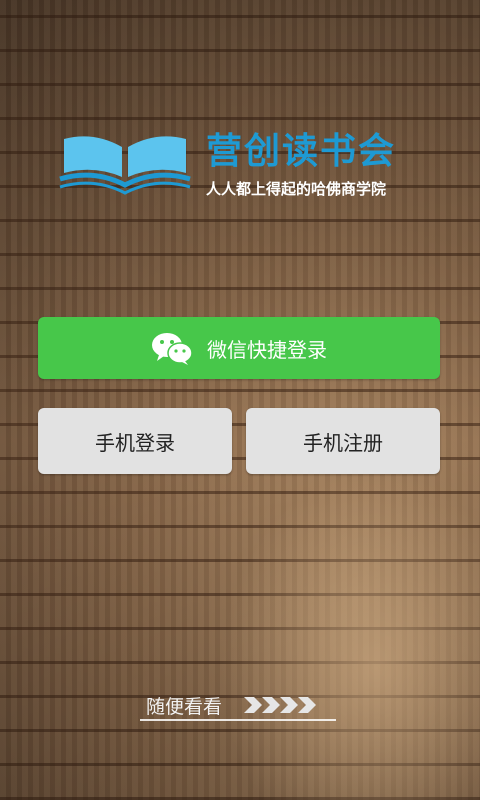 This screenshot has width=480, height=800. What do you see at coordinates (238, 720) in the screenshot?
I see `browse-underline` at bounding box center [238, 720].